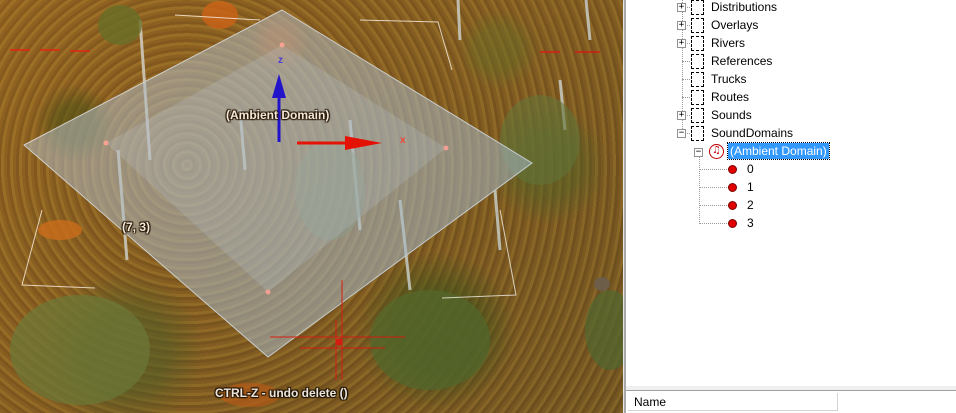  What do you see at coordinates (791, 223) in the screenshot?
I see `tree-item-point: 3` at bounding box center [791, 223].